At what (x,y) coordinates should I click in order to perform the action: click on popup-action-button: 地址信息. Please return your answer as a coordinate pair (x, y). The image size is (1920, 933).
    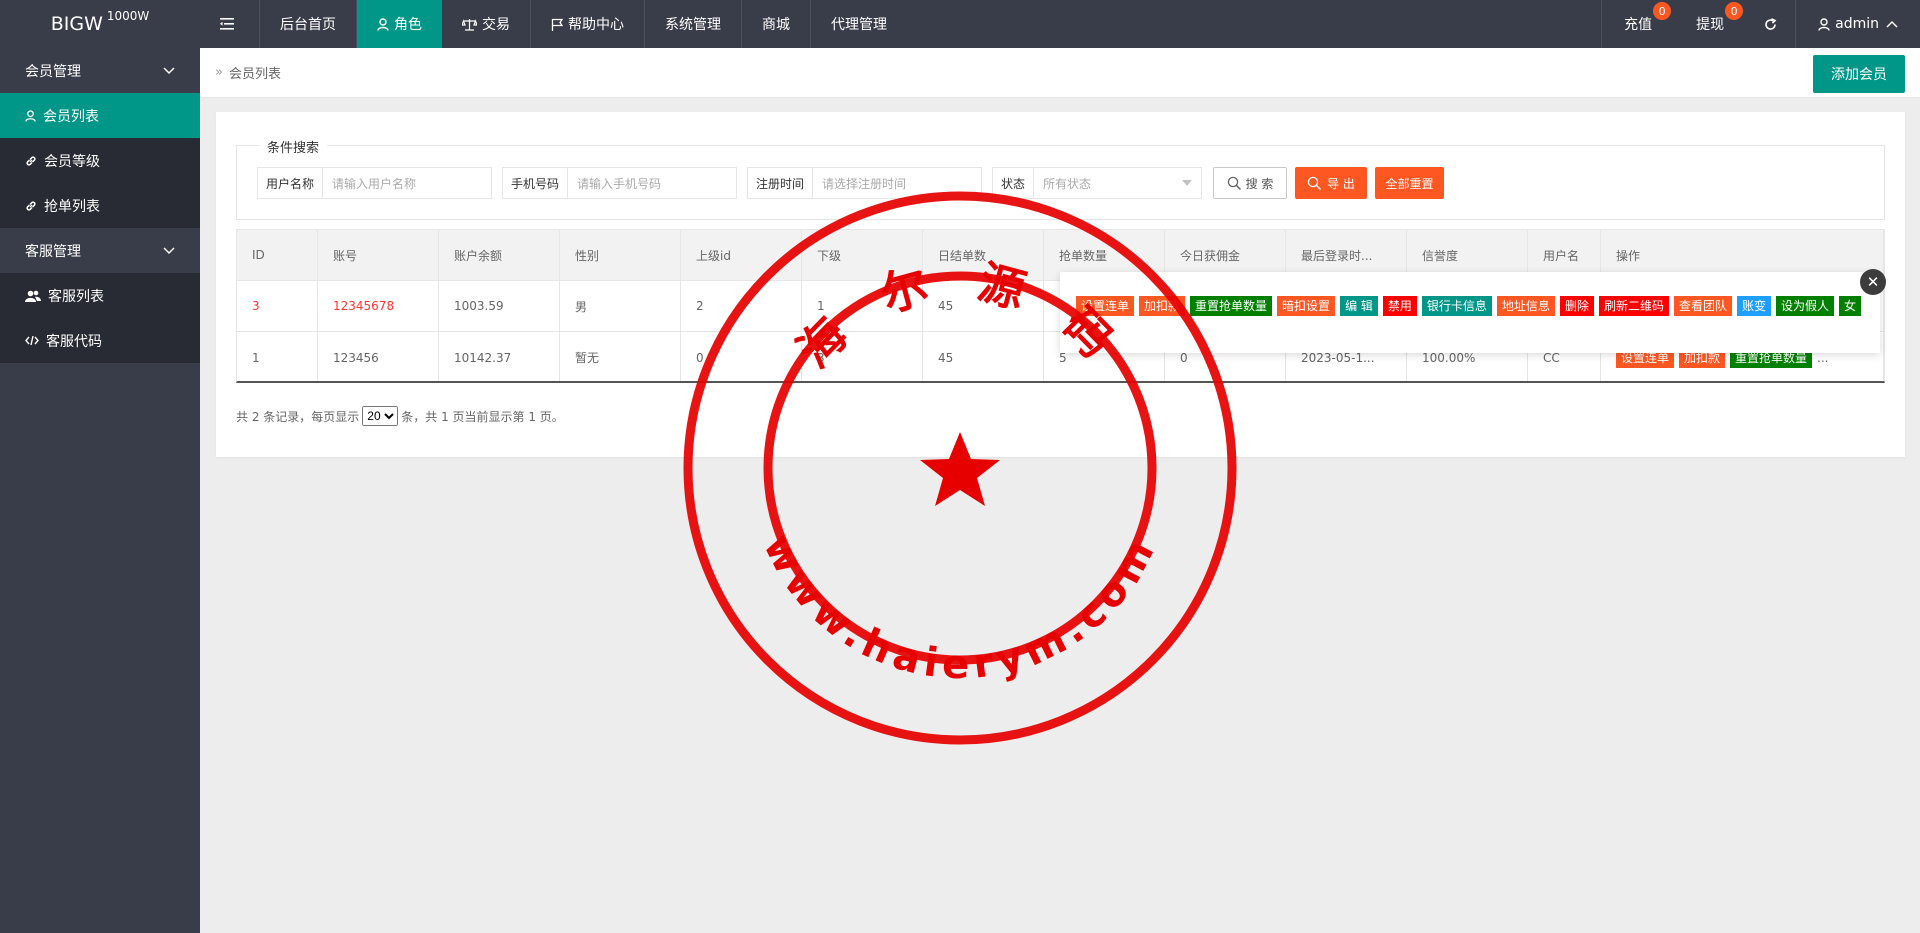
    Looking at the image, I should click on (1525, 306).